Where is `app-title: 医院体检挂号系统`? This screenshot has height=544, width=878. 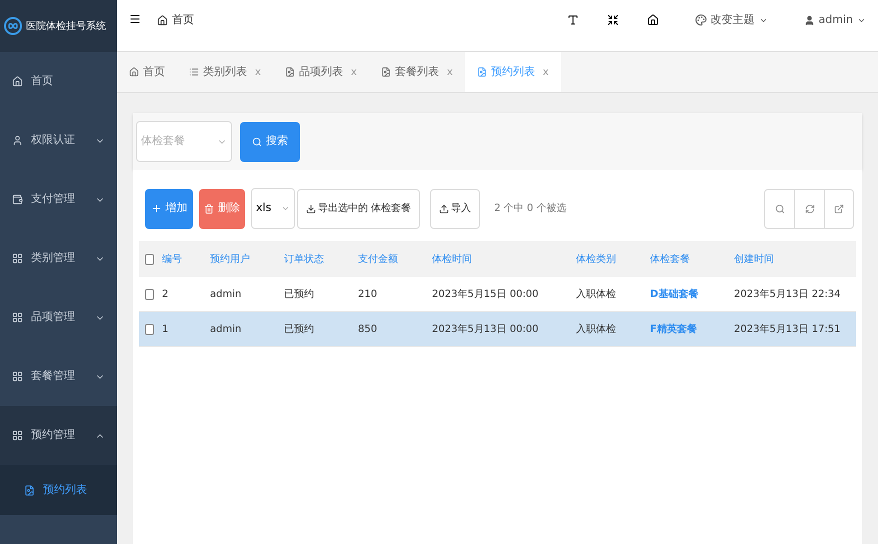
app-title: 医院体检挂号系统 is located at coordinates (66, 27).